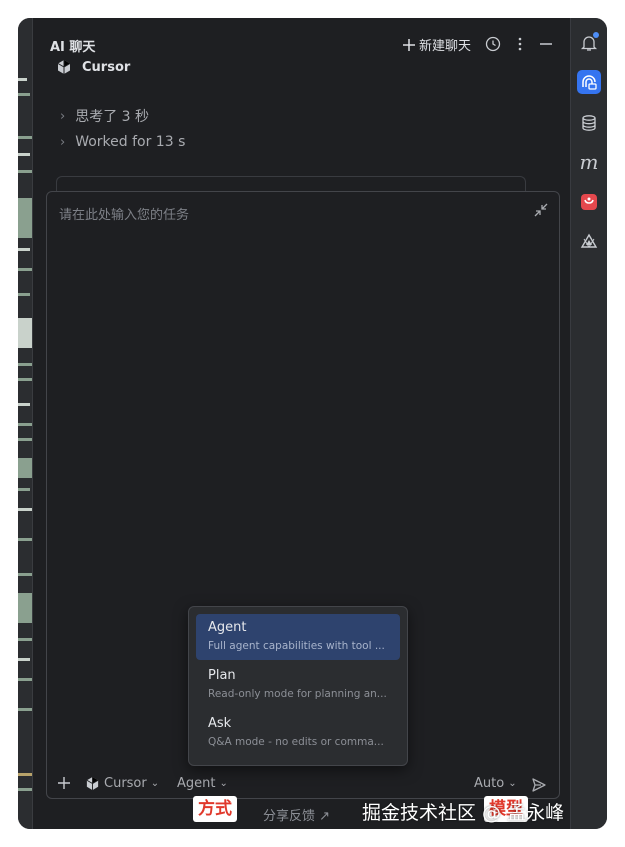 The image size is (625, 847). I want to click on mode-label: Agent, so click(196, 783).